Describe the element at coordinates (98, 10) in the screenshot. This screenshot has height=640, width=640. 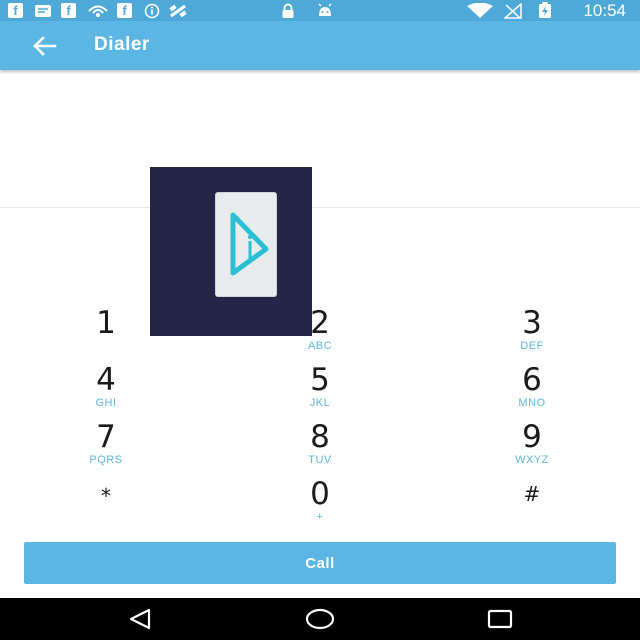
I see `wifi-alt-icon` at that location.